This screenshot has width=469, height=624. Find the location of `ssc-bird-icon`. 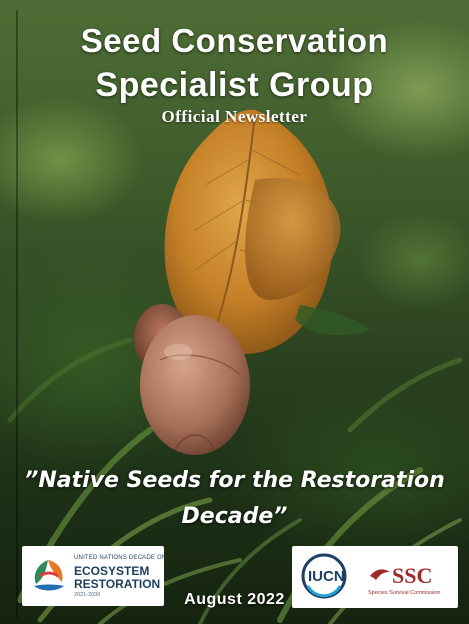

ssc-bird-icon is located at coordinates (380, 574).